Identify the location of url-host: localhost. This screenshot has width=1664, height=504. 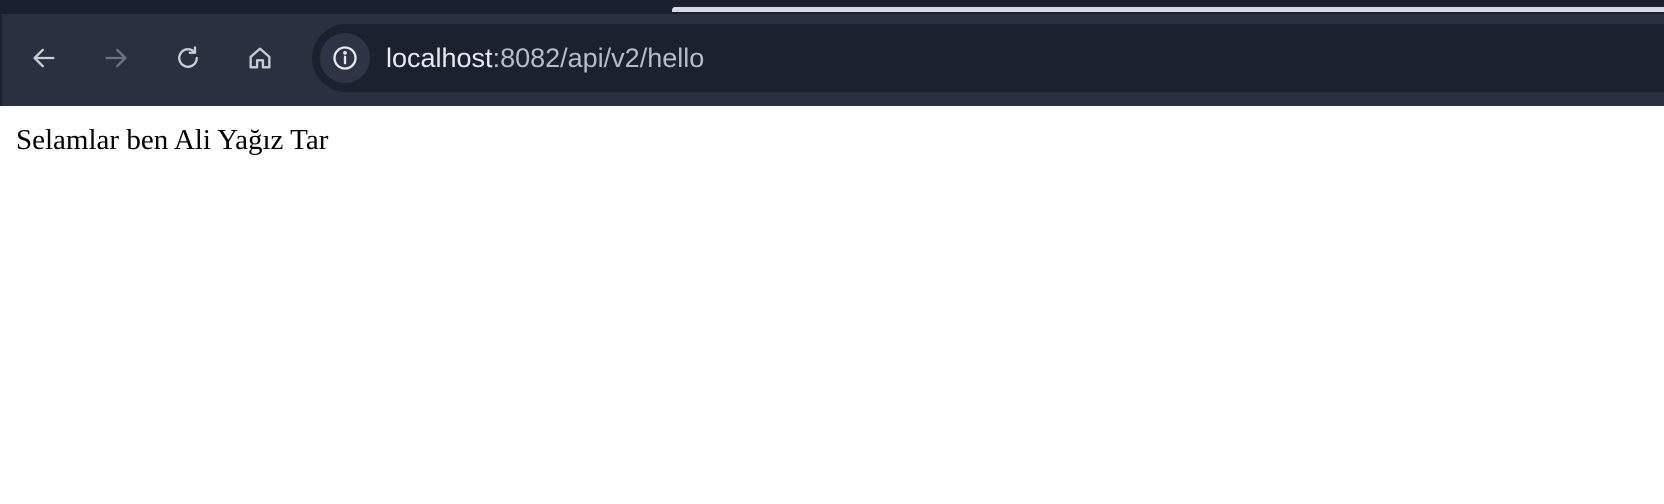
(439, 58).